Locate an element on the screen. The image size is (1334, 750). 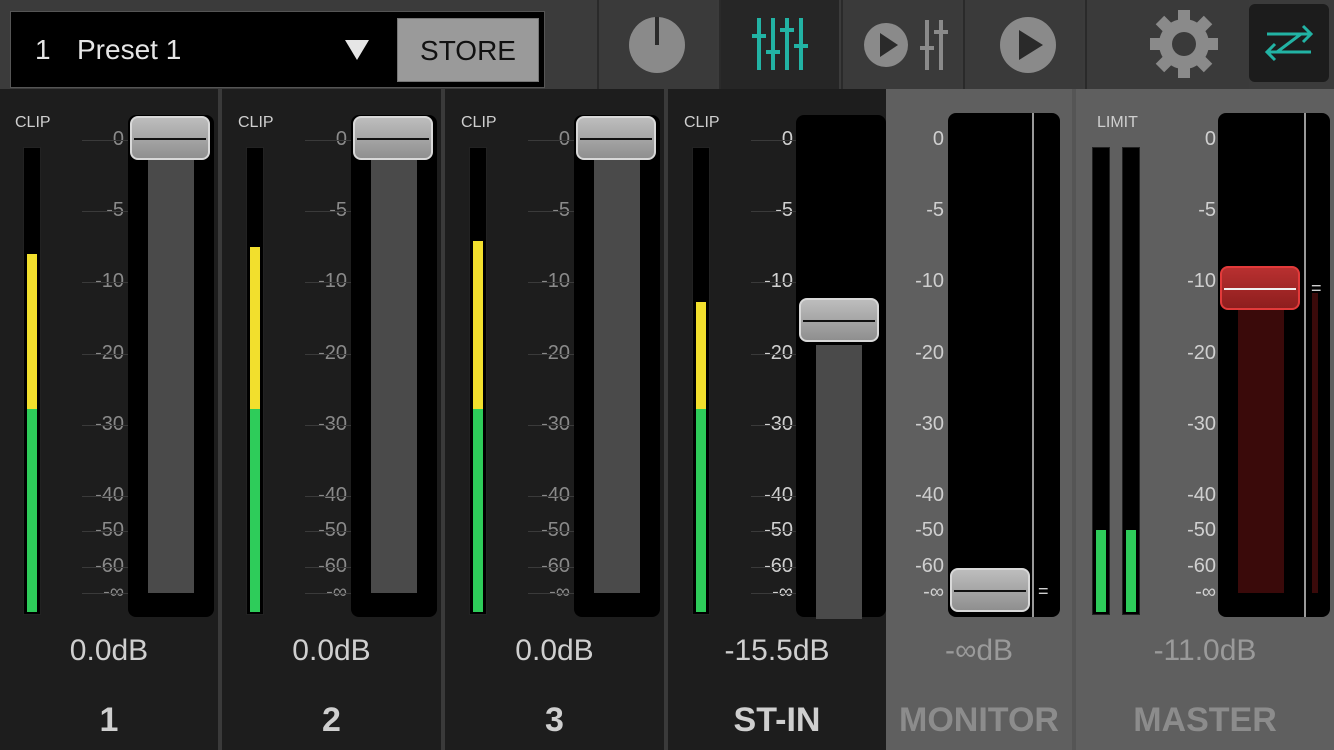
channel-strip-monitor: 0 -5 -10 -20 -30 -40 -50 -60 -∞ = -∞dB MONITOR is located at coordinates (979, 419).